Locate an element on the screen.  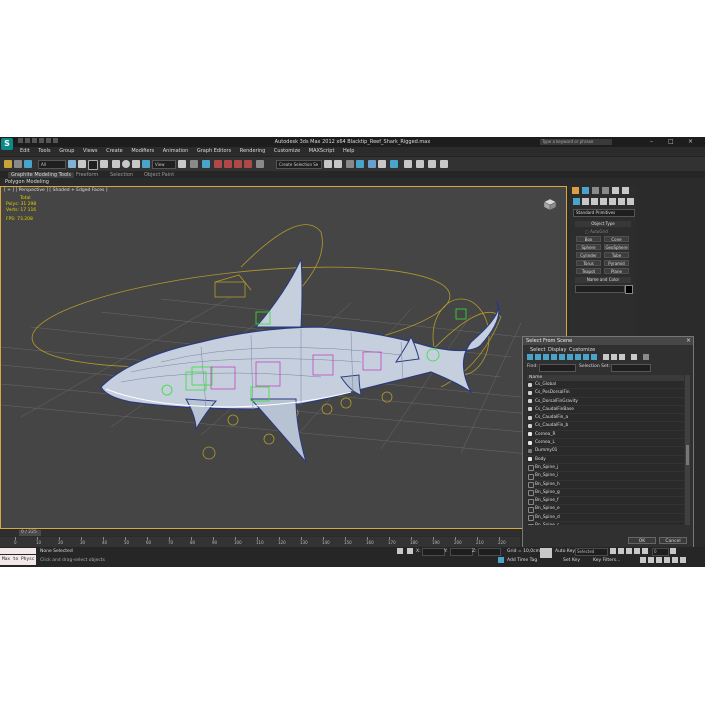
tab-graphite-modeling-tools: Graphite Modeling Tools is located at coordinates (41, 175).